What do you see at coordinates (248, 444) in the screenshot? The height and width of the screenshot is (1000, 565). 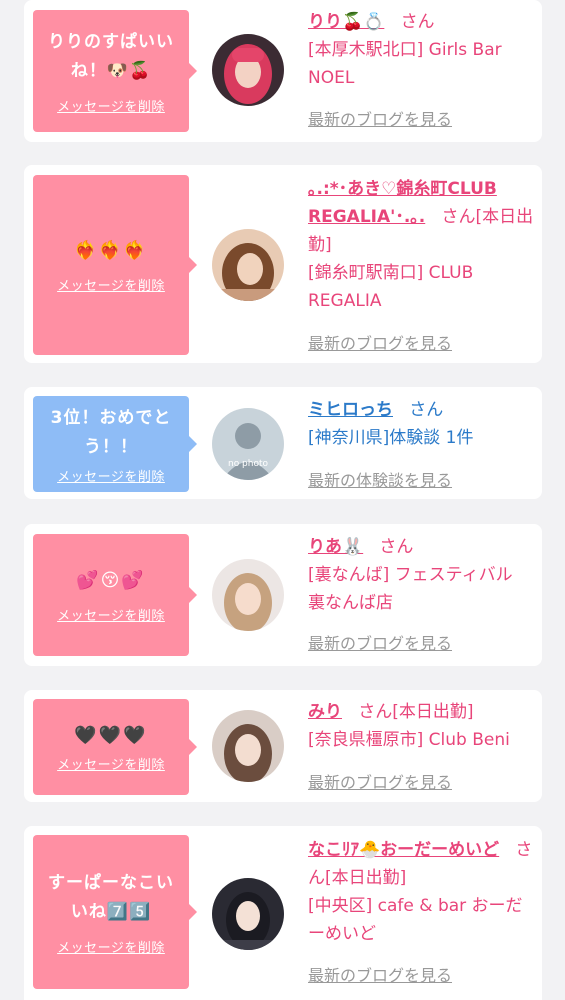 I see `avatar: no photo` at bounding box center [248, 444].